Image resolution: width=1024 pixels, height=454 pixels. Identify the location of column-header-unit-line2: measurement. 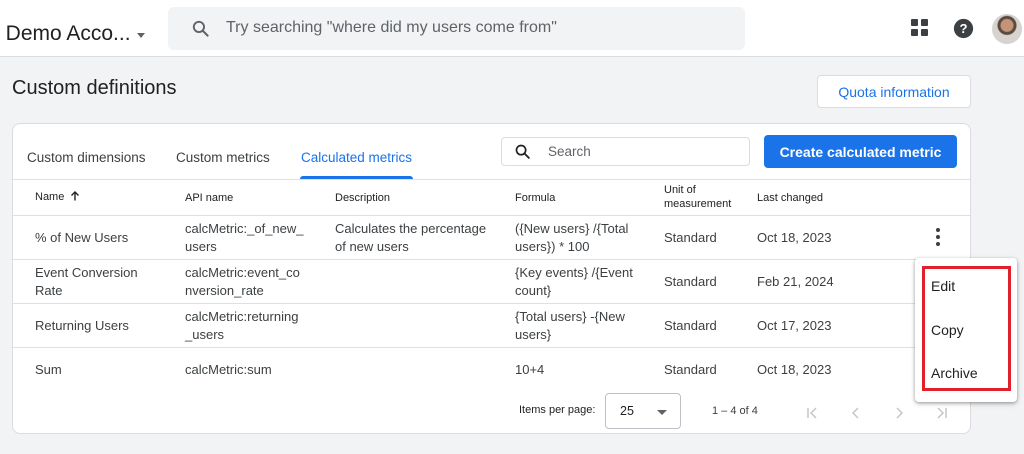
(698, 204).